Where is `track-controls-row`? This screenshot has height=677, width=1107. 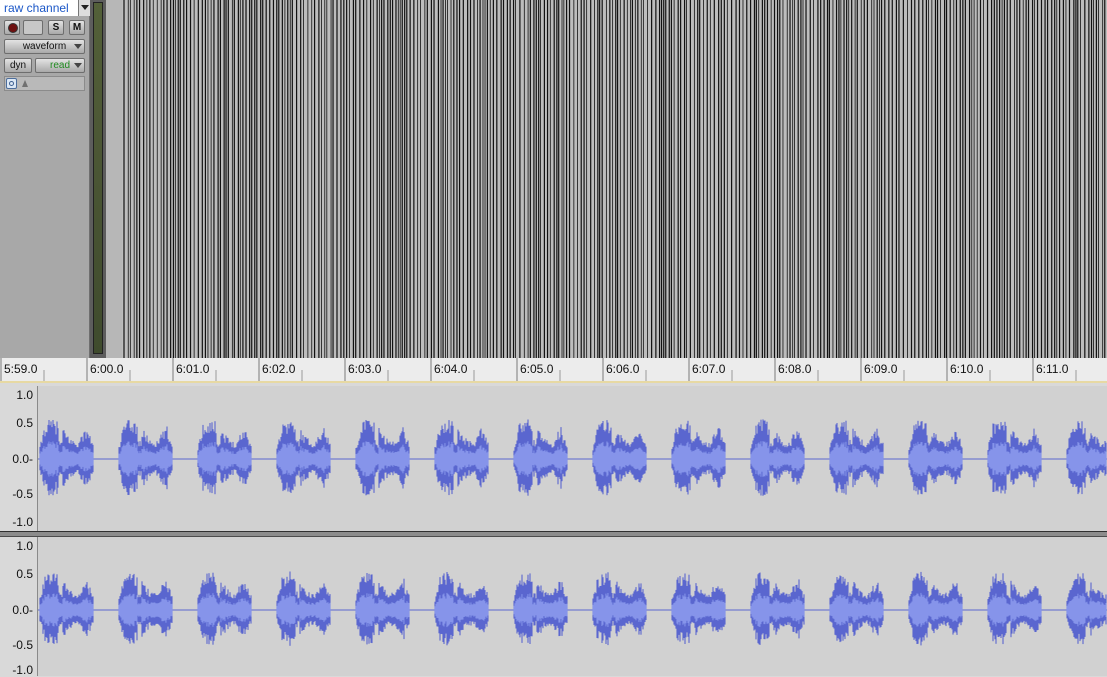
track-controls-row is located at coordinates (44, 83).